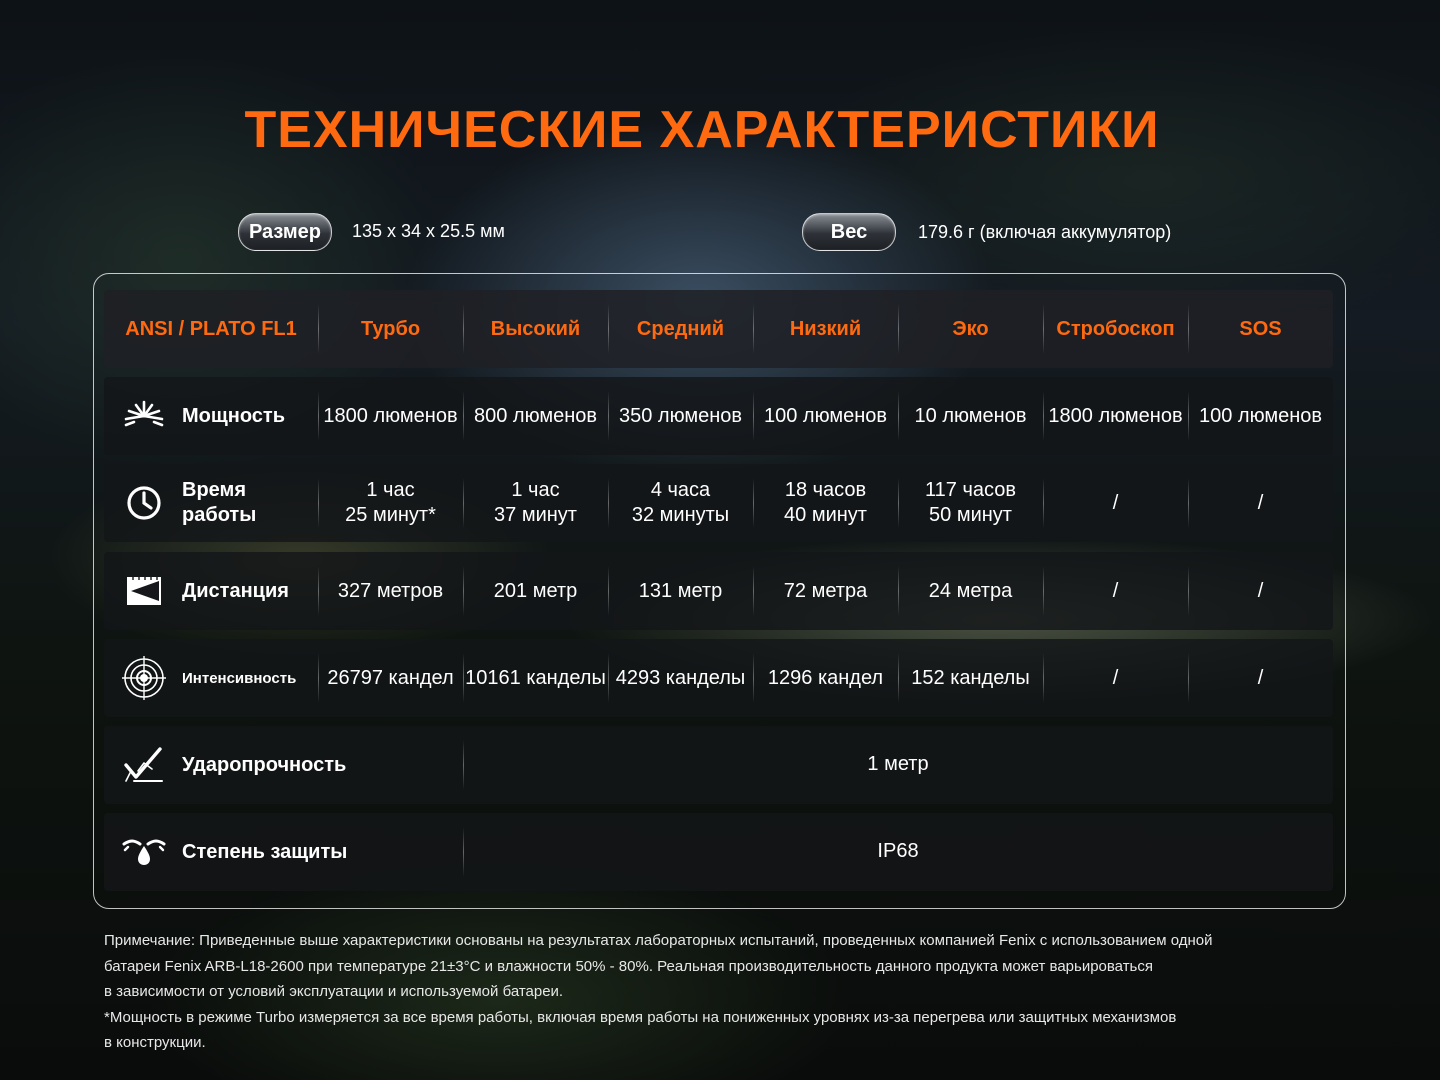  Describe the element at coordinates (1115, 678) in the screenshot. I see `intensity-strobe: /` at that location.